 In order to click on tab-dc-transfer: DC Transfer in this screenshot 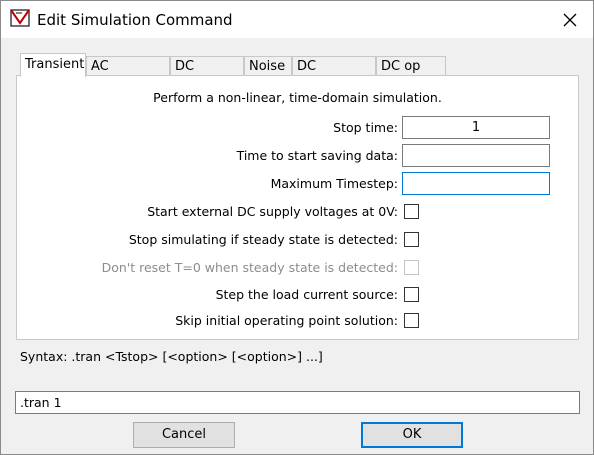, I will do `click(334, 74)`.